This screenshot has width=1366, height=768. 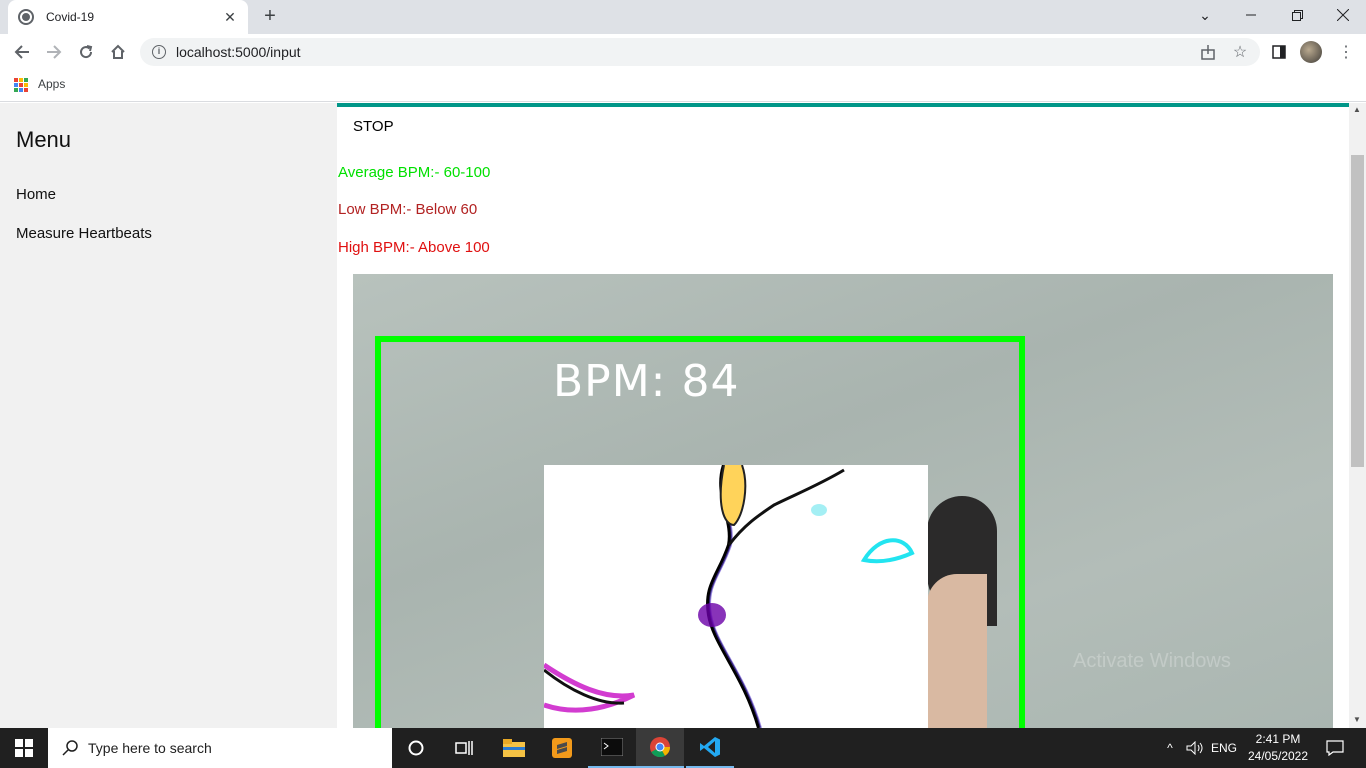 What do you see at coordinates (1240, 52) in the screenshot?
I see `bookmark-star-icon: ☆` at bounding box center [1240, 52].